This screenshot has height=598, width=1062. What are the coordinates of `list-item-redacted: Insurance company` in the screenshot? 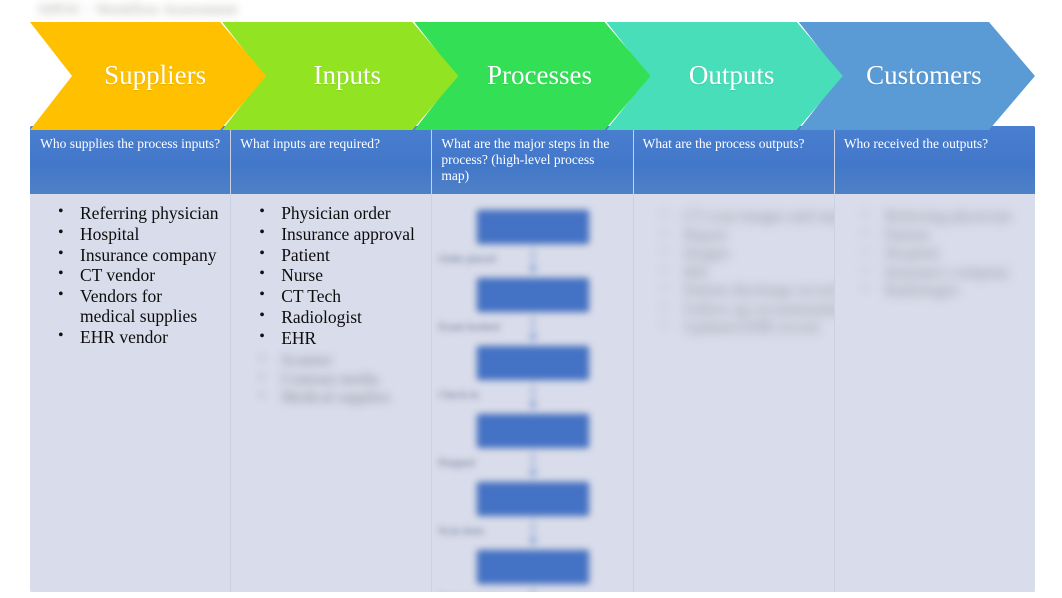 It's located at (944, 273).